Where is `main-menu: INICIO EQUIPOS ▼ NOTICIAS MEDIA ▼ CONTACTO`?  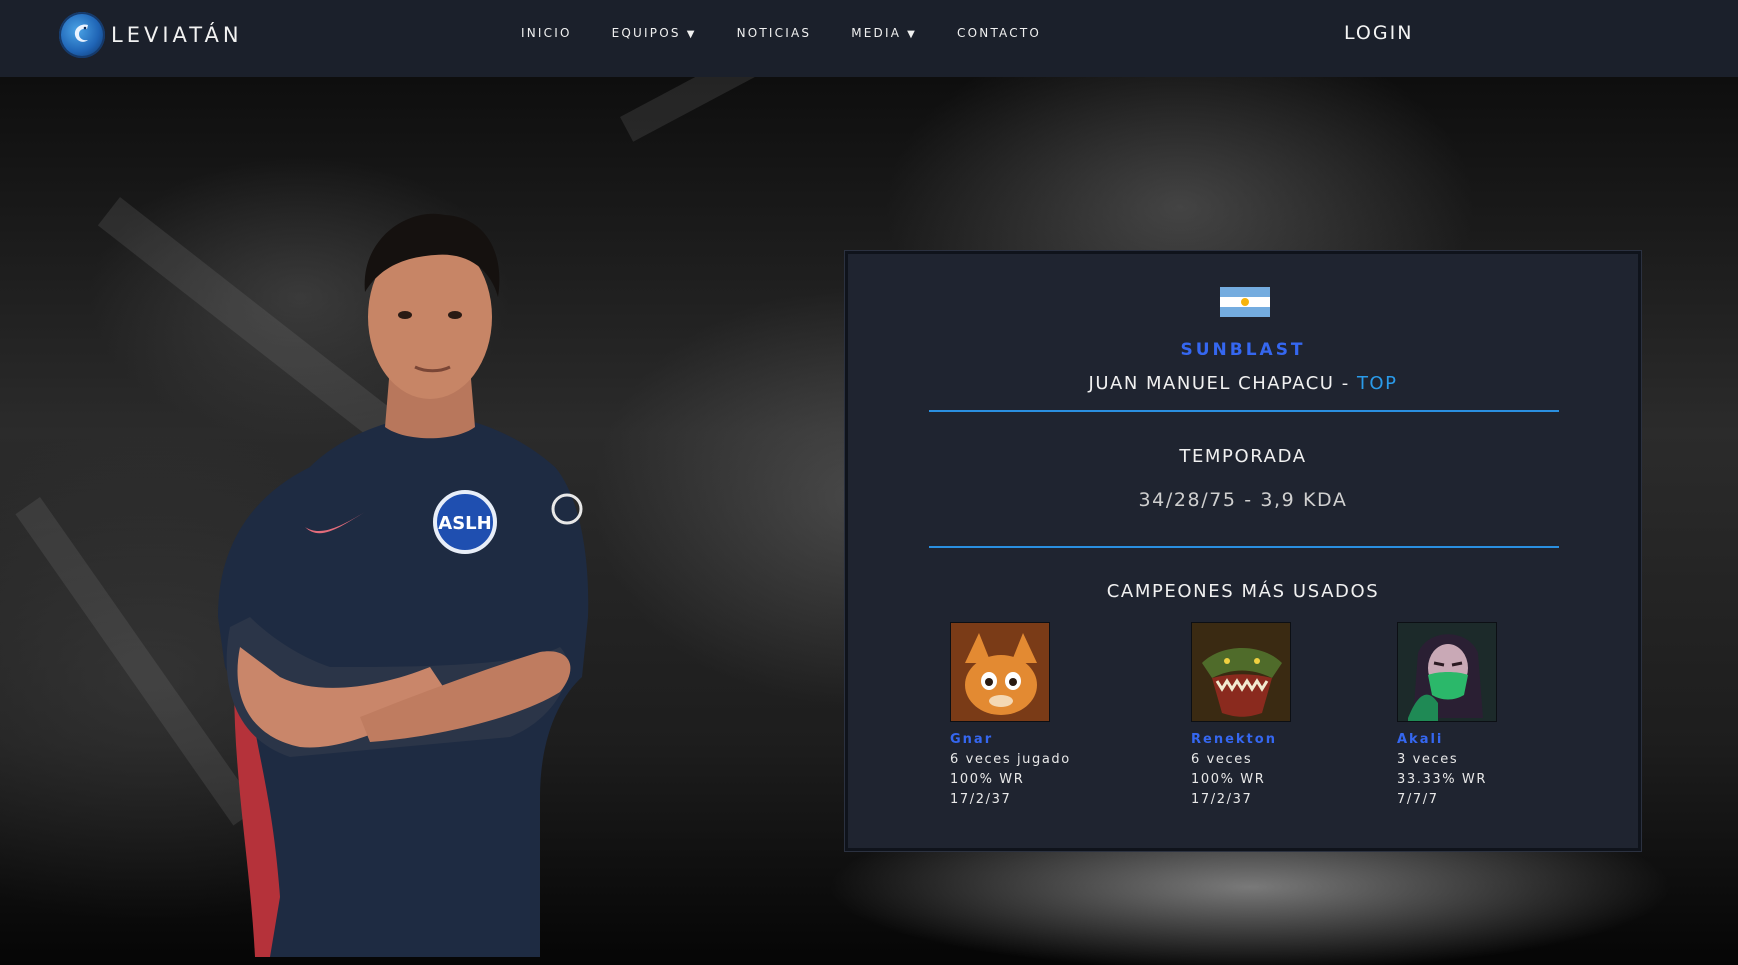 main-menu: INICIO EQUIPOS ▼ NOTICIAS MEDIA ▼ CONTACTO is located at coordinates (801, 33).